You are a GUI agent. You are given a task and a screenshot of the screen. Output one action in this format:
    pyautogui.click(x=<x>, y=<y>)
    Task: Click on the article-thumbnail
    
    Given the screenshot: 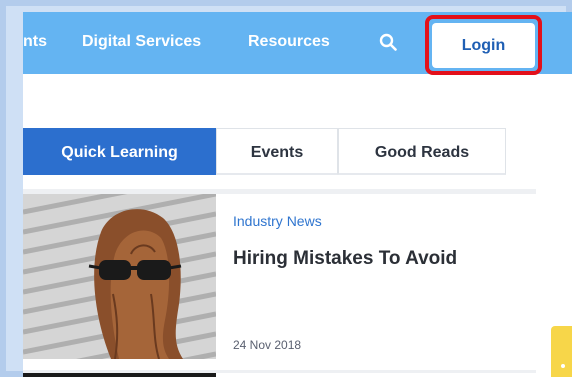 What is the action you would take?
    pyautogui.click(x=119, y=276)
    